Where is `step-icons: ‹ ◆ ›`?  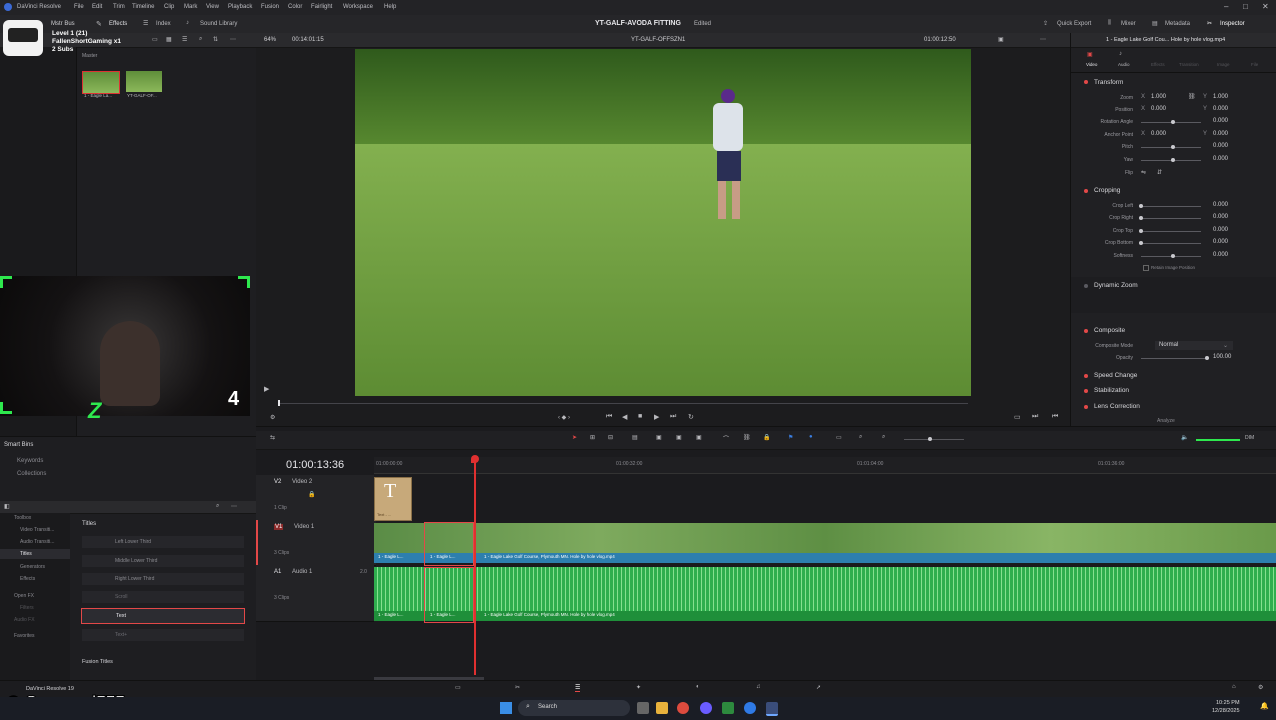 step-icons: ‹ ◆ › is located at coordinates (564, 417).